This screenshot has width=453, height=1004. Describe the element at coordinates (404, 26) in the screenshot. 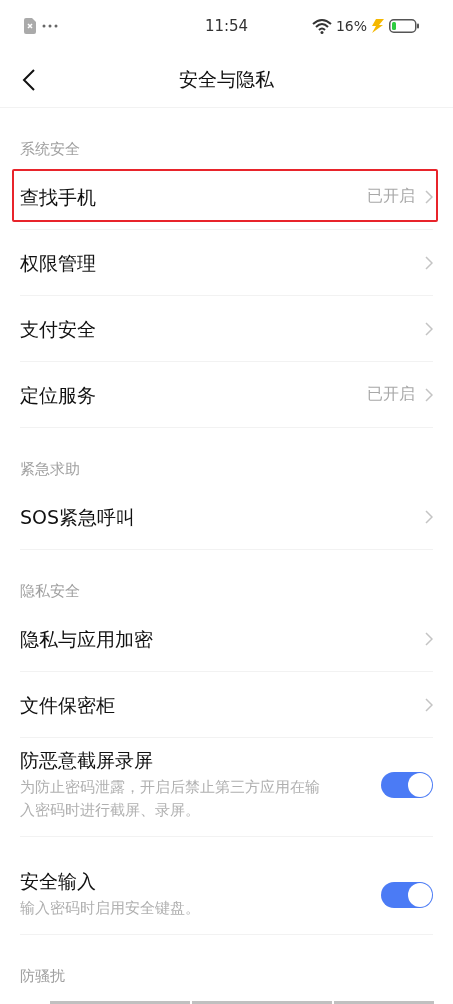

I see `battery-icon` at that location.